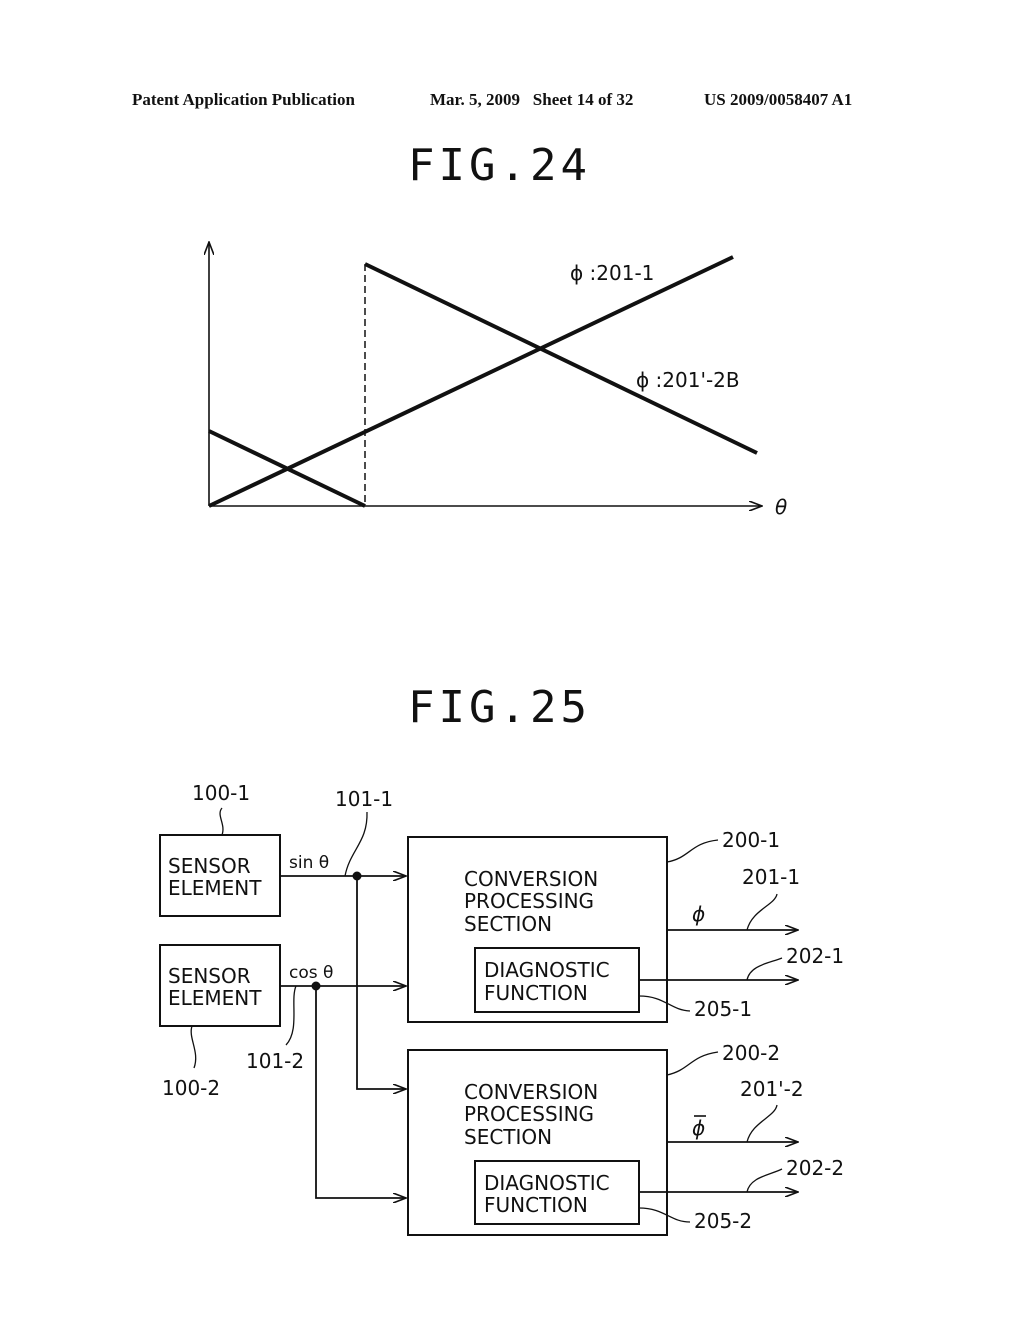 This screenshot has width=1024, height=1320. I want to click on curve-label-201-1: ϕ :201-1, so click(612, 273).